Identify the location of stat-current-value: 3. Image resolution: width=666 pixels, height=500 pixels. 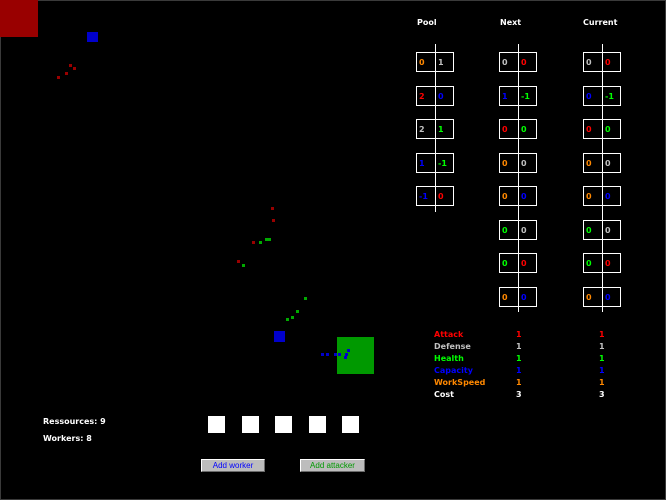
(602, 394).